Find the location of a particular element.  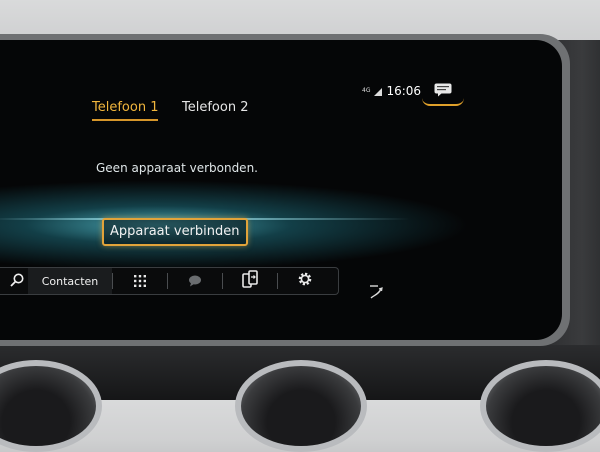

device-switch-button is located at coordinates (250, 281).